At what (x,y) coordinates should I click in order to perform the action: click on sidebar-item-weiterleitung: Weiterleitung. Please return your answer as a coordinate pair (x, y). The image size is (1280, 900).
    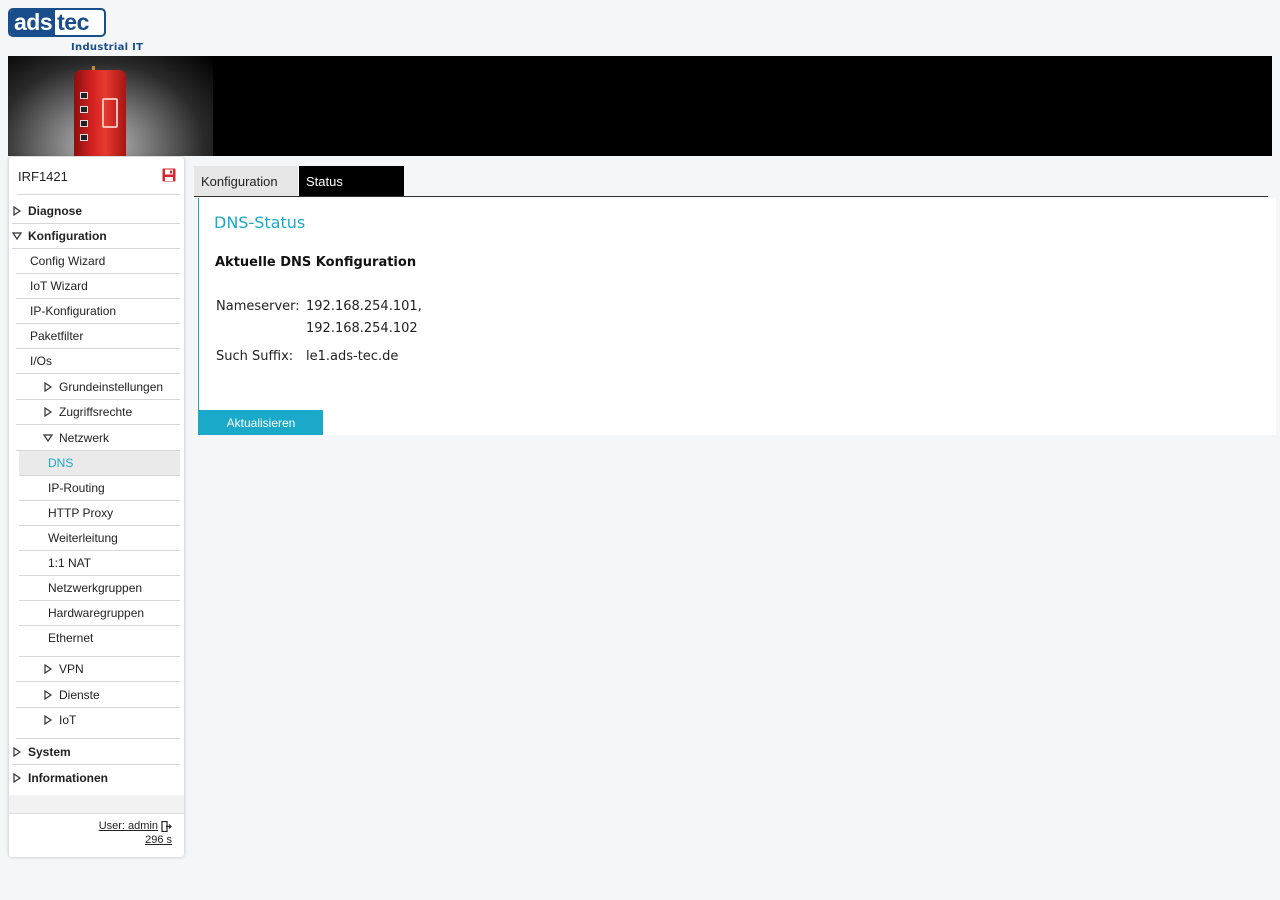
    Looking at the image, I should click on (99, 538).